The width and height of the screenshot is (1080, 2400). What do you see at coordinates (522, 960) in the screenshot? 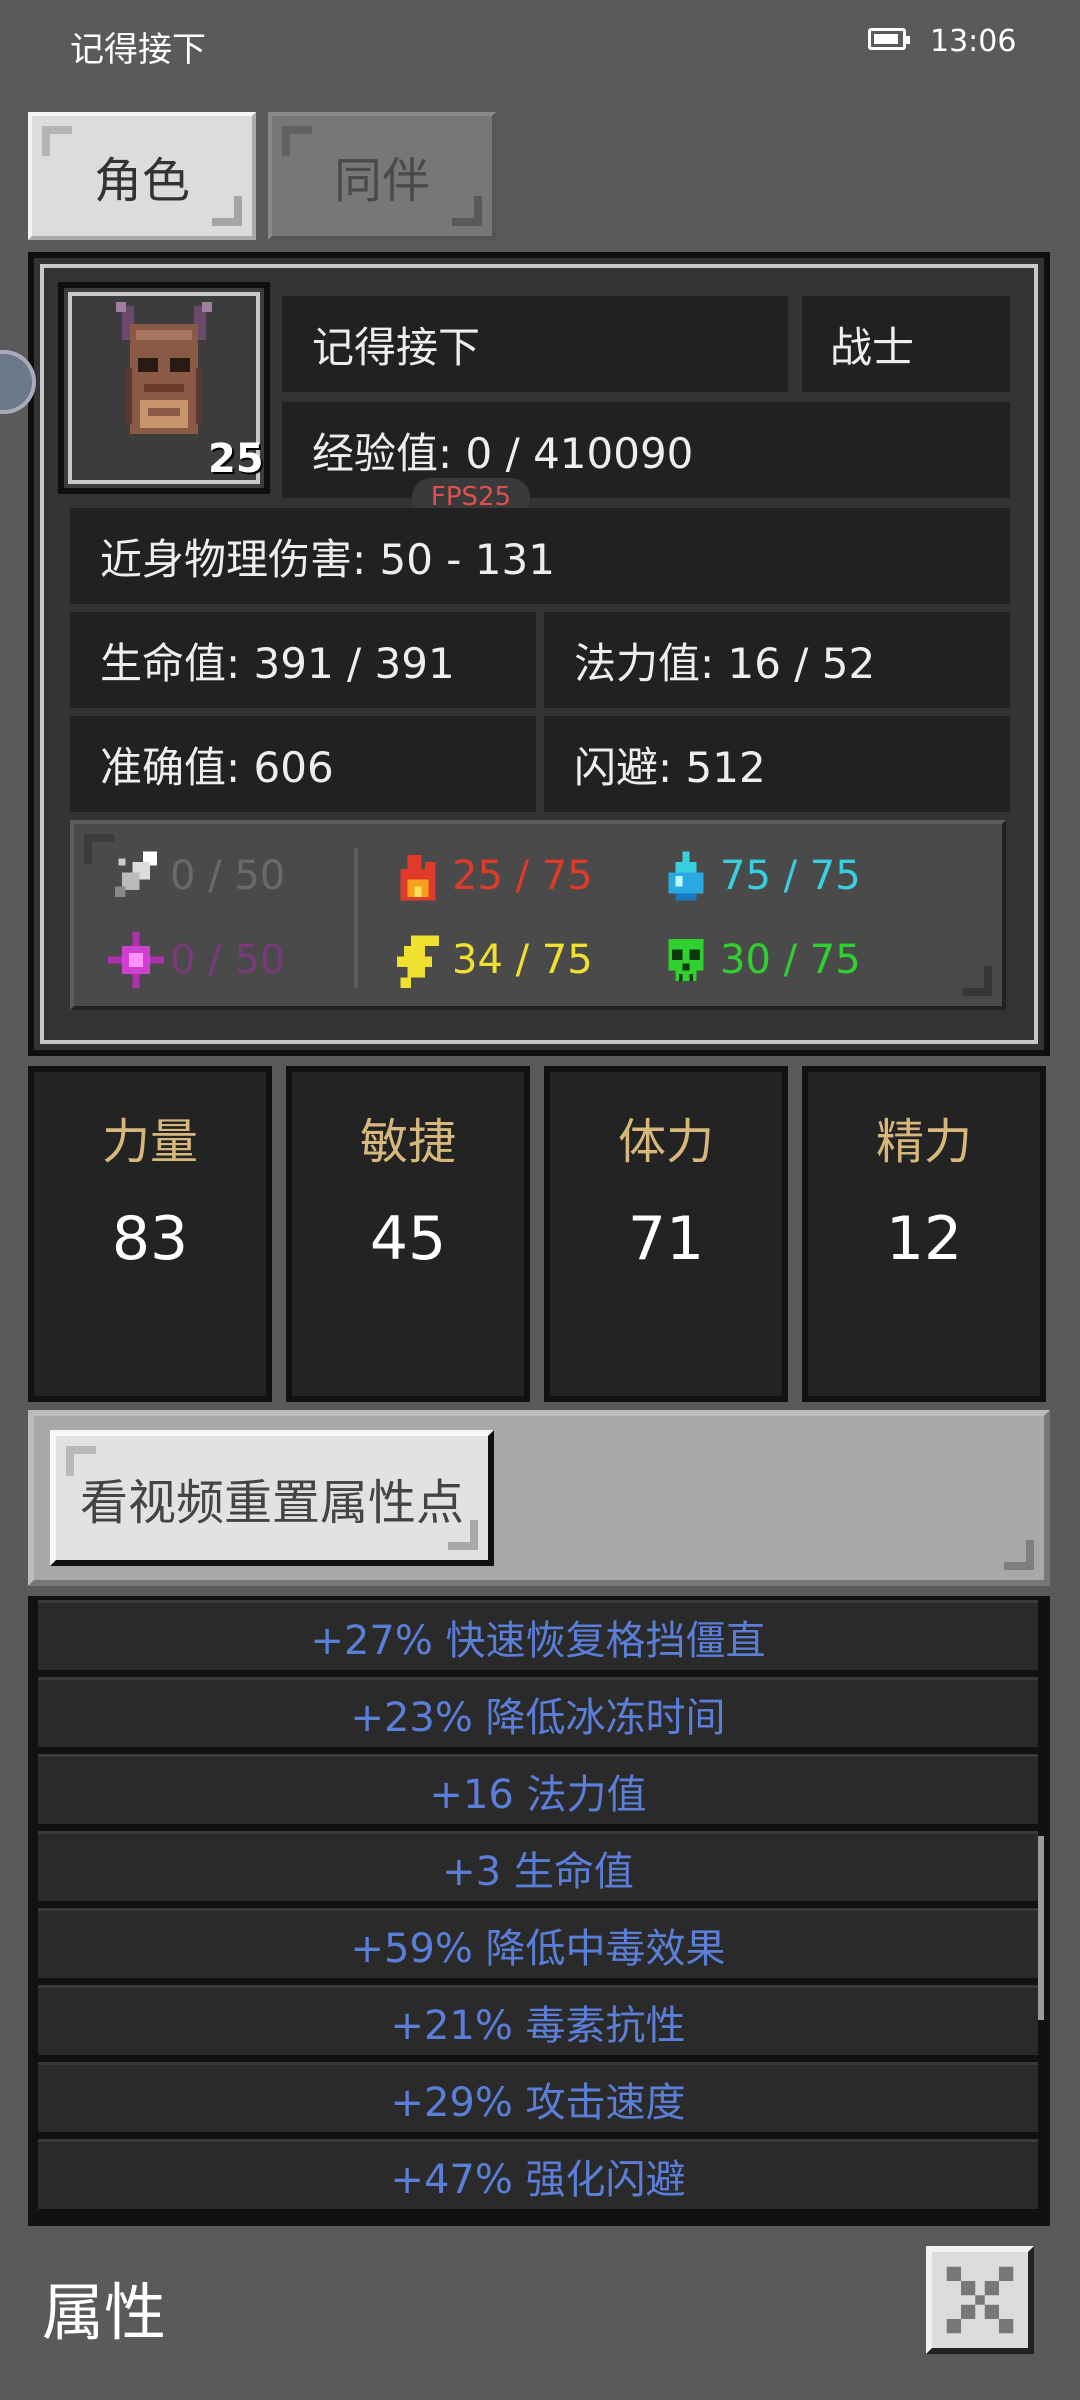
I see `resistance-lightning-value: 34 / 75` at bounding box center [522, 960].